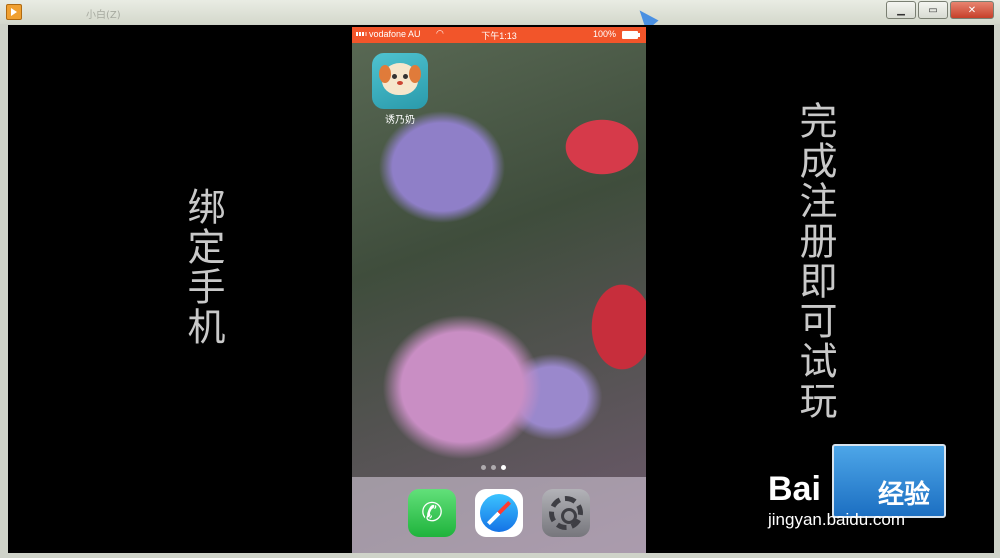 The height and width of the screenshot is (558, 1000). What do you see at coordinates (14, 12) in the screenshot?
I see `player-app-icon` at bounding box center [14, 12].